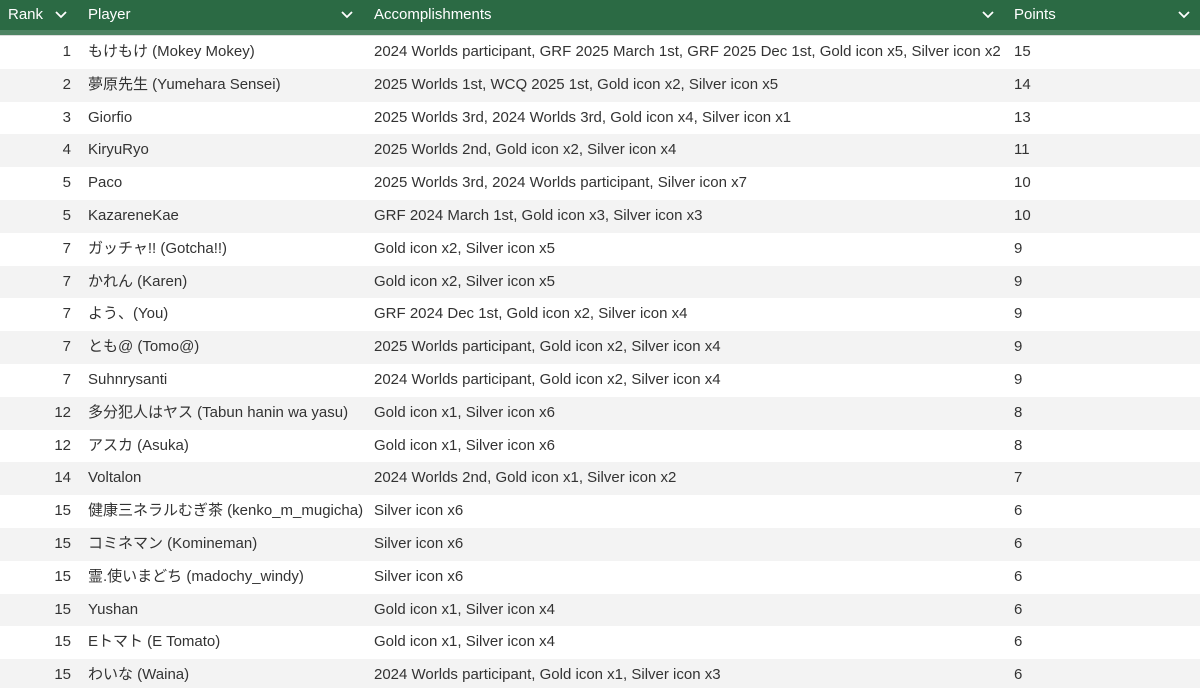 Image resolution: width=1200 pixels, height=688 pixels. What do you see at coordinates (66, 150) in the screenshot?
I see `rank-cell: 4` at bounding box center [66, 150].